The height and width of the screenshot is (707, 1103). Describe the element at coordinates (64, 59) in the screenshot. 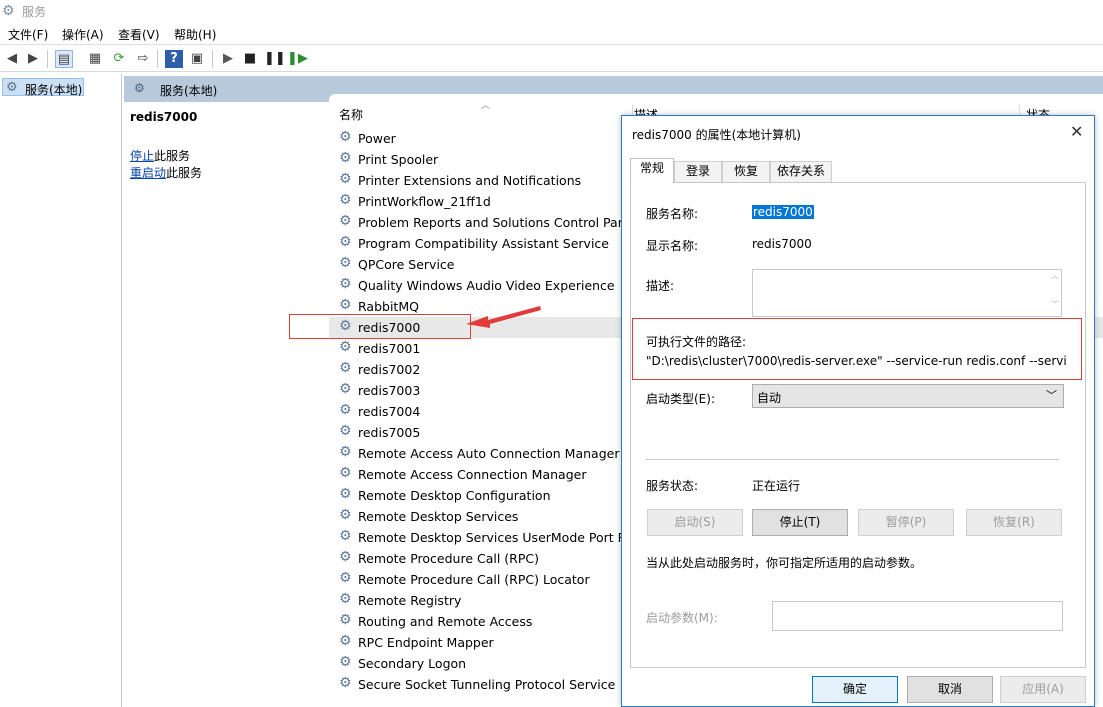

I see `console-tree-icon: ▤` at that location.